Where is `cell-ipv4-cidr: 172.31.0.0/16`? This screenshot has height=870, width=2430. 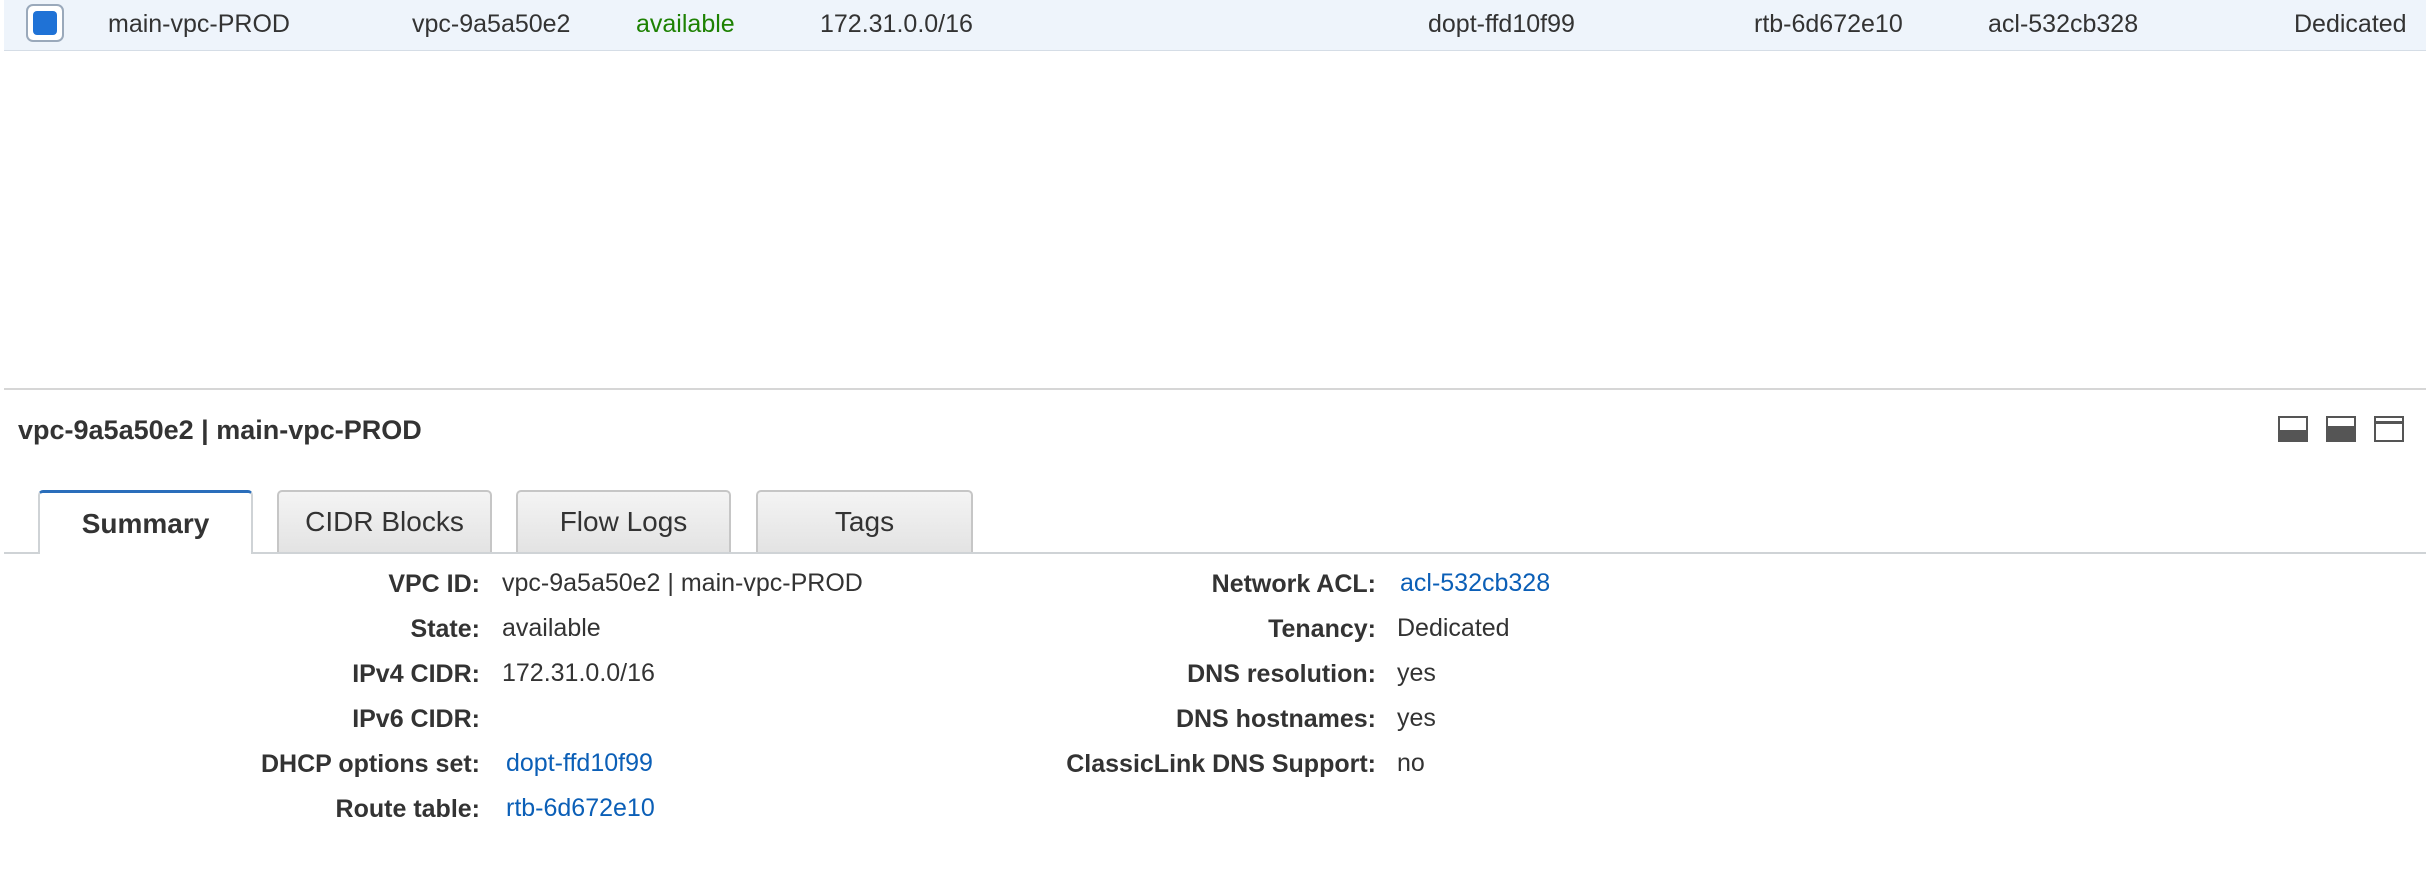
cell-ipv4-cidr: 172.31.0.0/16 is located at coordinates (896, 24).